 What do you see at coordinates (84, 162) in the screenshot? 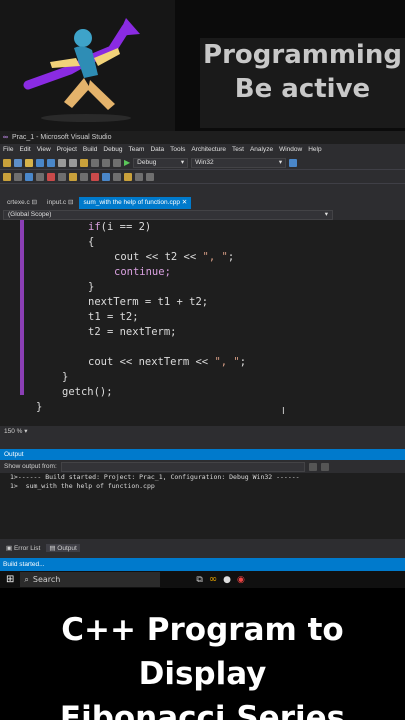
I see `paste-icon` at bounding box center [84, 162].